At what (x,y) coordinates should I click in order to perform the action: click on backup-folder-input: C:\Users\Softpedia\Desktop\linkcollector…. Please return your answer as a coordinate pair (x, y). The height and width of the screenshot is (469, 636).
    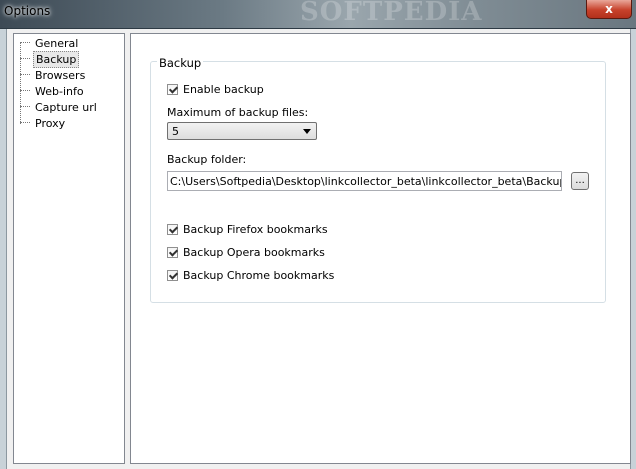
    Looking at the image, I should click on (364, 181).